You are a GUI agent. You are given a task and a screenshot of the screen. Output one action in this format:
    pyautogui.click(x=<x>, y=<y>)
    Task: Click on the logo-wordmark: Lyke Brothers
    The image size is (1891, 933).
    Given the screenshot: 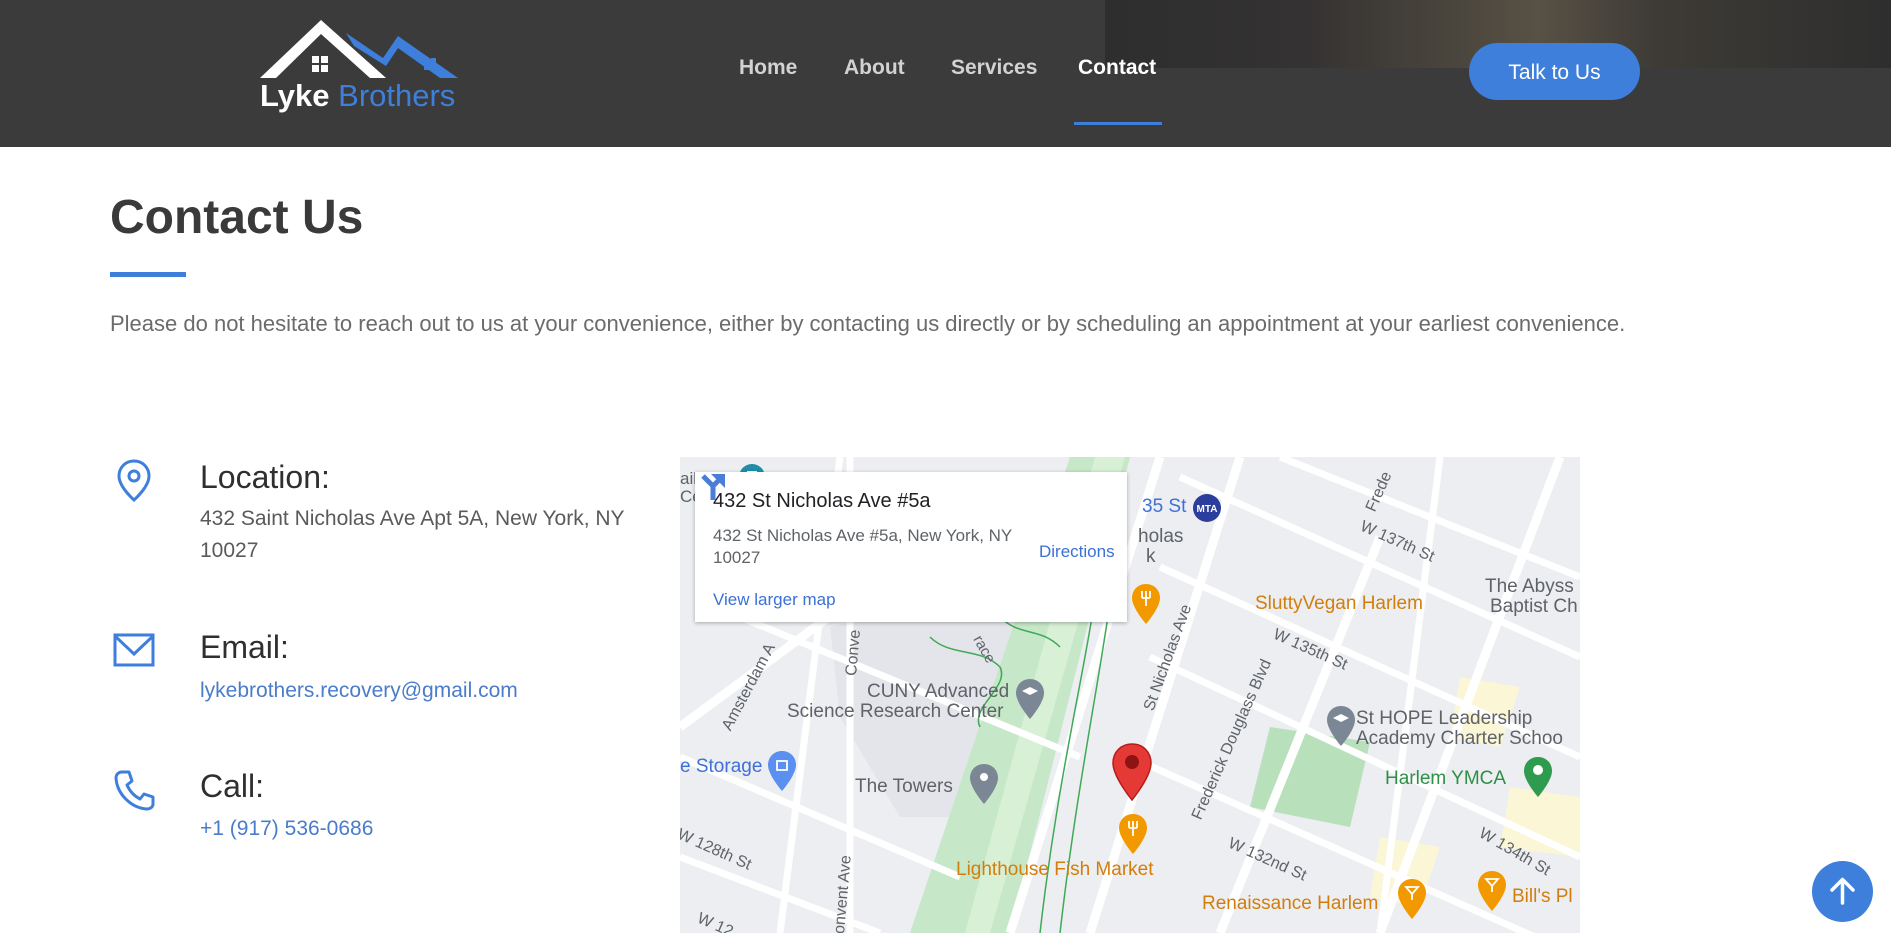 What is the action you would take?
    pyautogui.click(x=357, y=96)
    